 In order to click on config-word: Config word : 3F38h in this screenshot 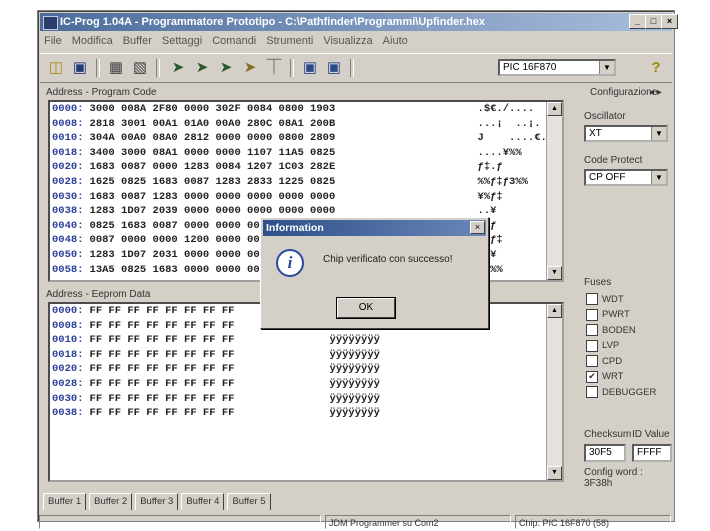, I will do `click(613, 478)`.